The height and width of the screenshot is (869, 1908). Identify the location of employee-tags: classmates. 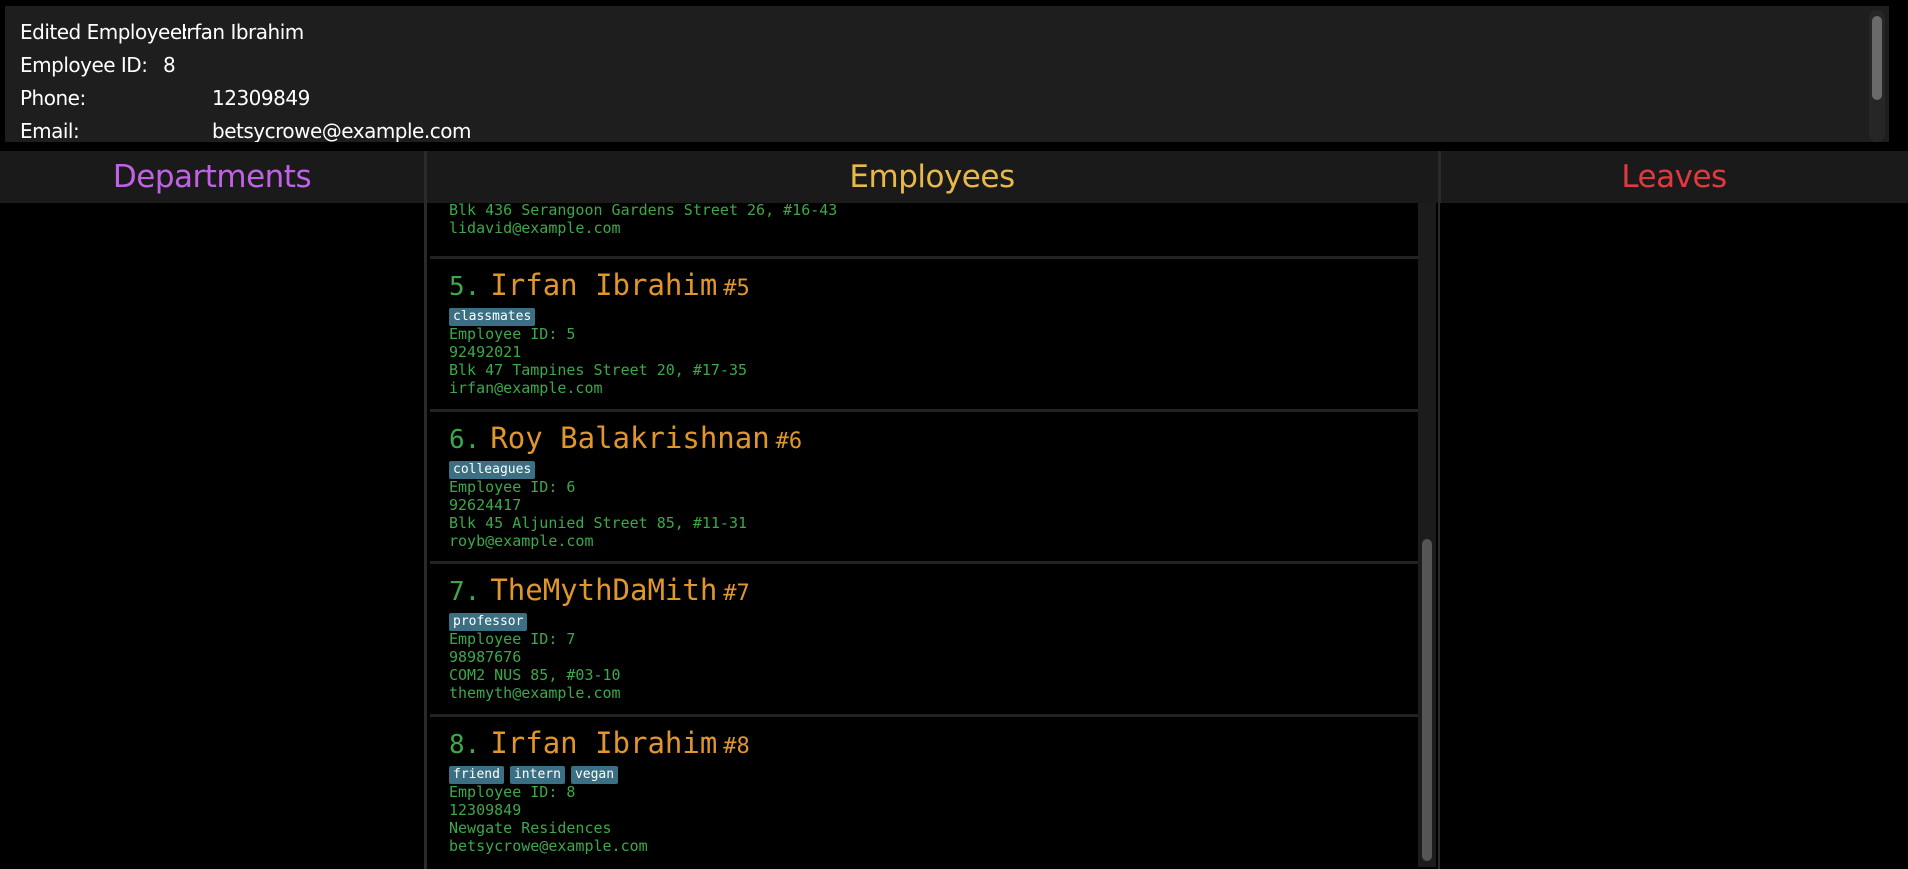
(599, 315).